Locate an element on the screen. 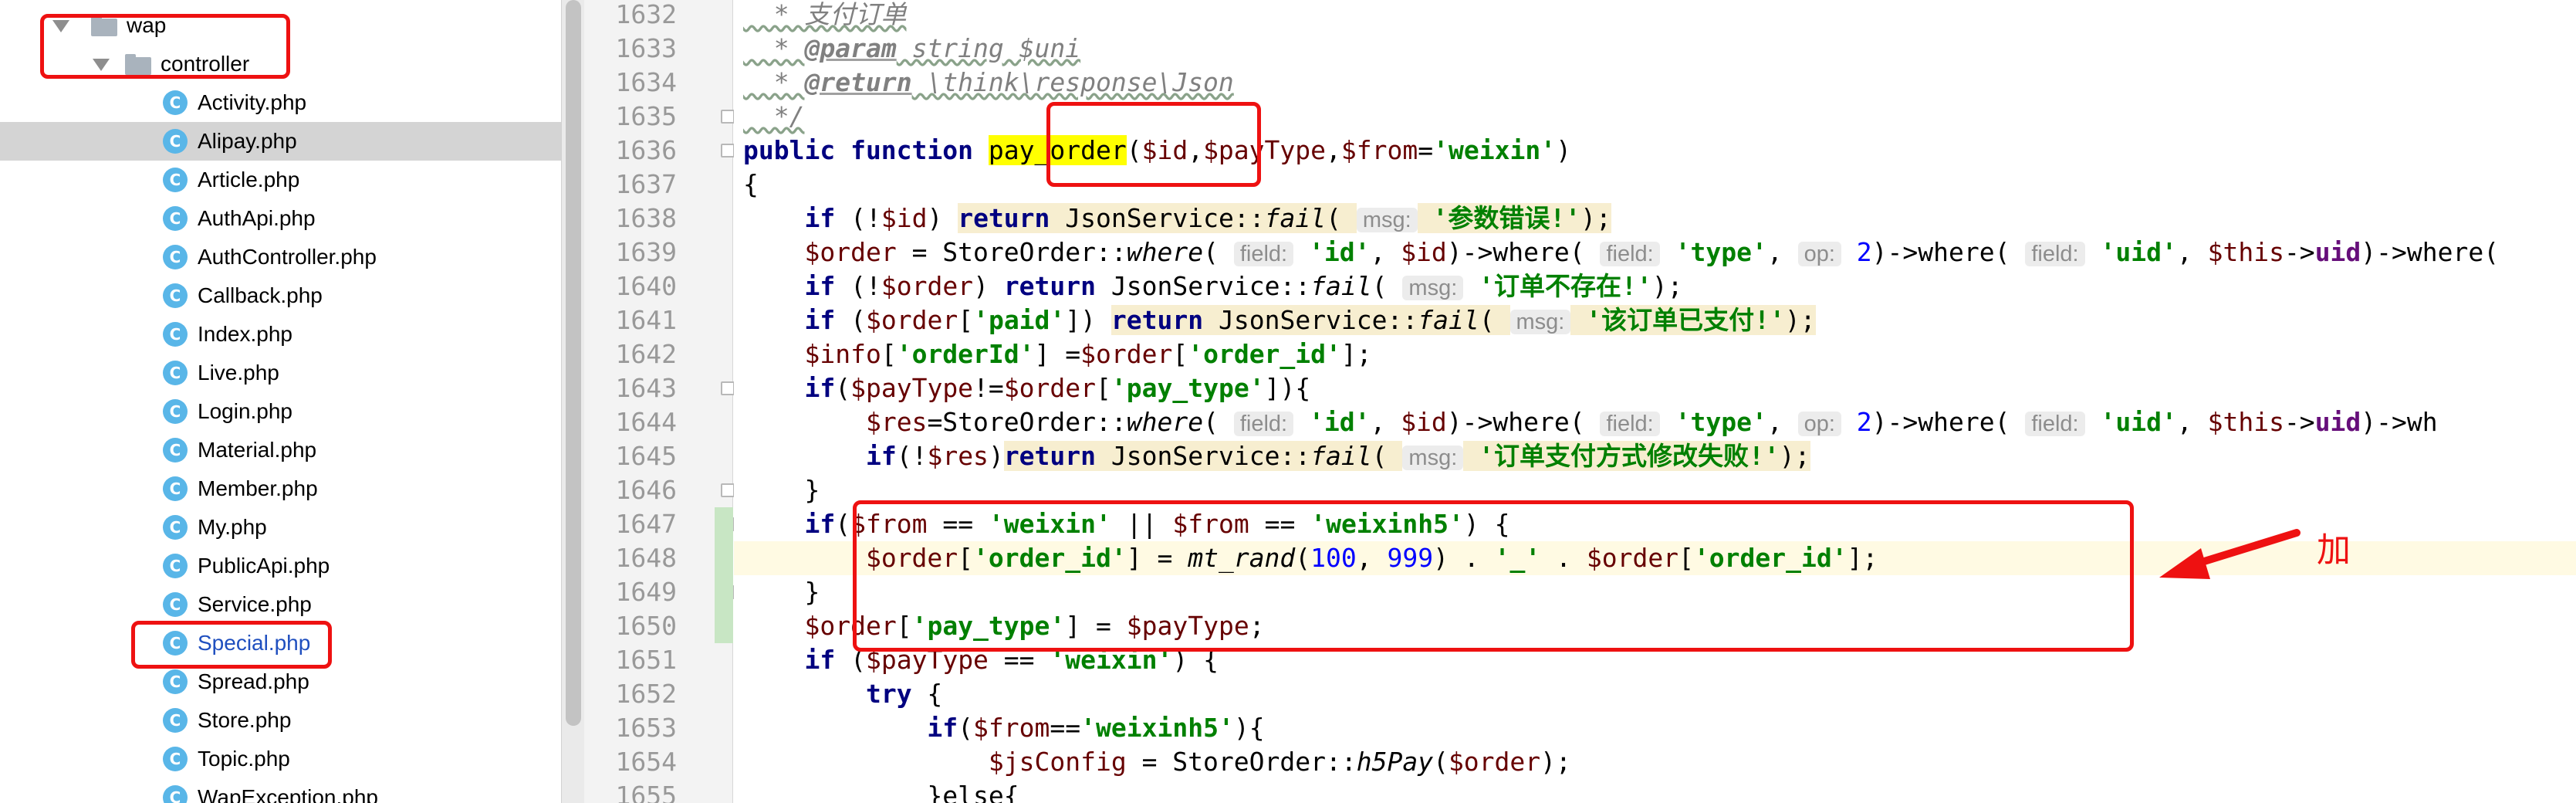 This screenshot has width=2576, height=803. code-token: = StoreOrder:: is located at coordinates (1241, 762).